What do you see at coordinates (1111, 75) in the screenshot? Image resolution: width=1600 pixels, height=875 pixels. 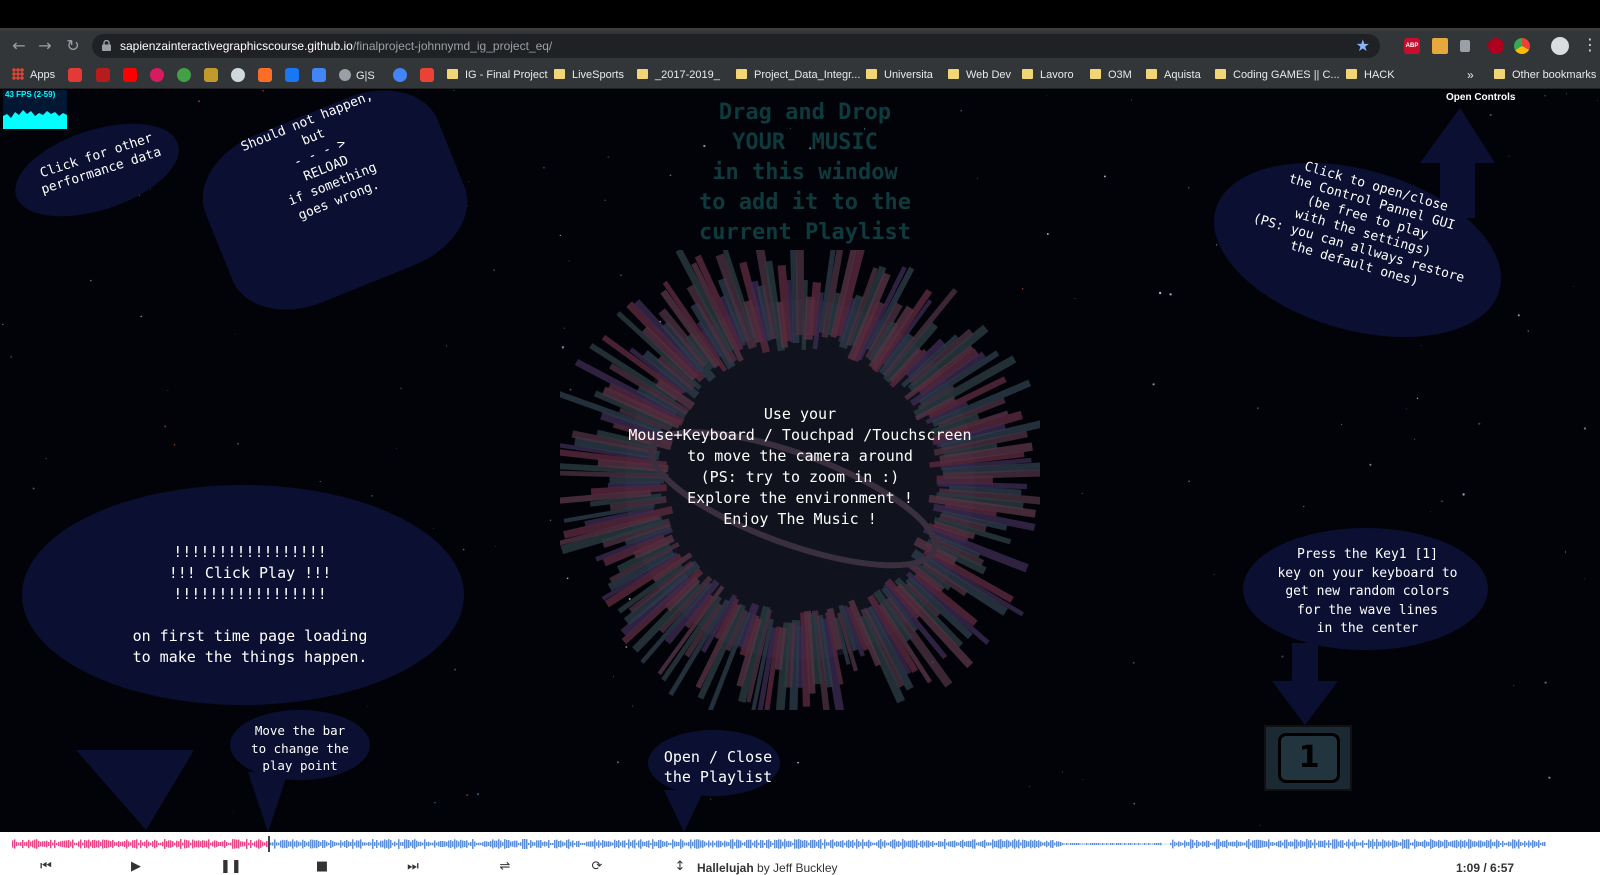 I see `bookmark-folder: O3M` at bounding box center [1111, 75].